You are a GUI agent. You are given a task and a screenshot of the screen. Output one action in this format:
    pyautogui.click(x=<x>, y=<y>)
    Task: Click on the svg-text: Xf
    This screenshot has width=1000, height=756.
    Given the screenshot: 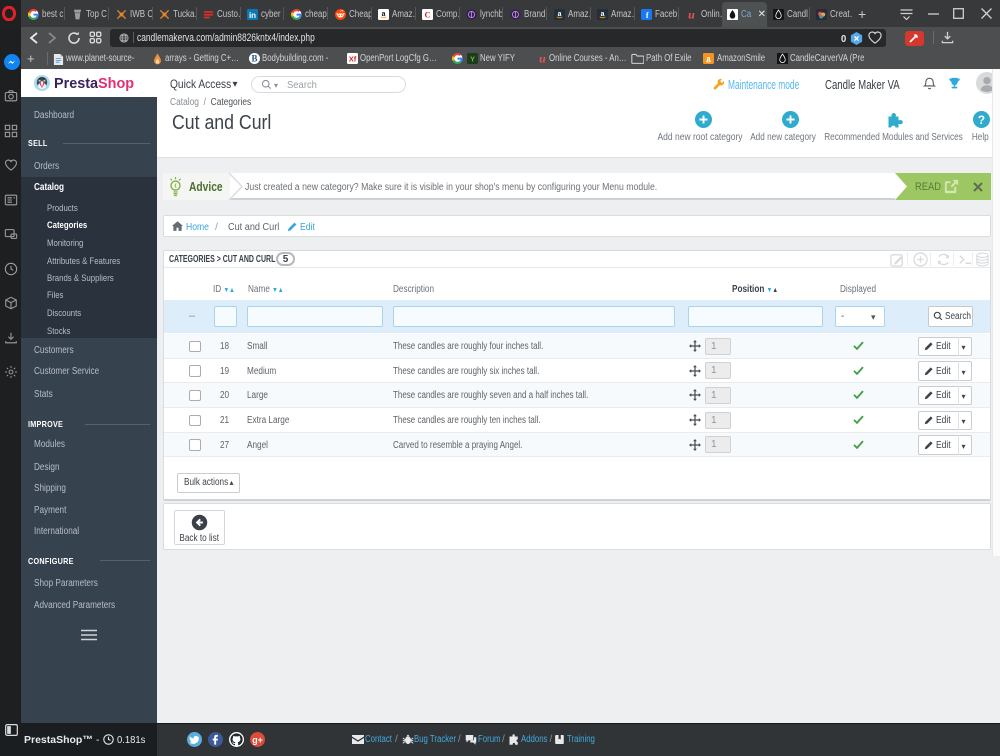 What is the action you would take?
    pyautogui.click(x=353, y=58)
    